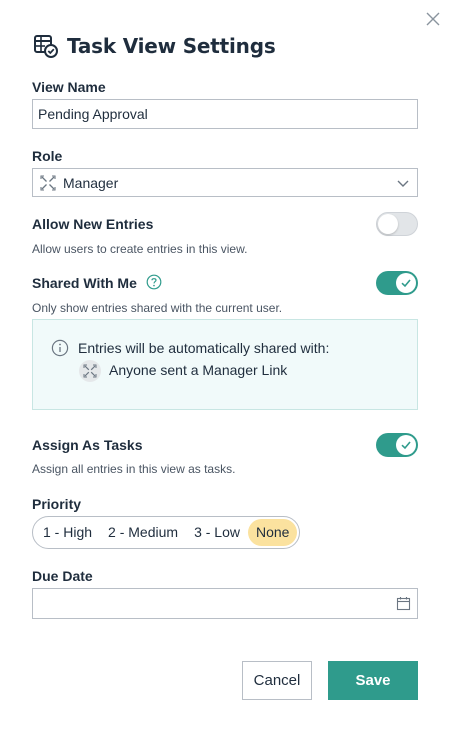 This screenshot has height=732, width=449. I want to click on chevron-down-icon, so click(403, 183).